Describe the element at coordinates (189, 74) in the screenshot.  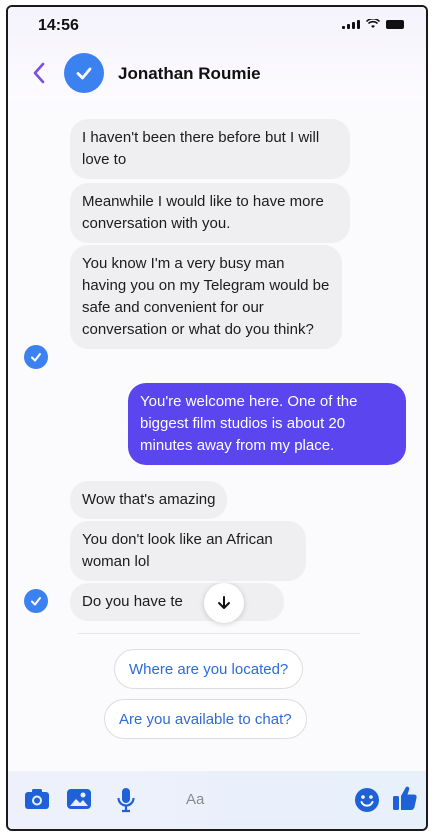
I see `contact-name: Jonathan Roumie` at that location.